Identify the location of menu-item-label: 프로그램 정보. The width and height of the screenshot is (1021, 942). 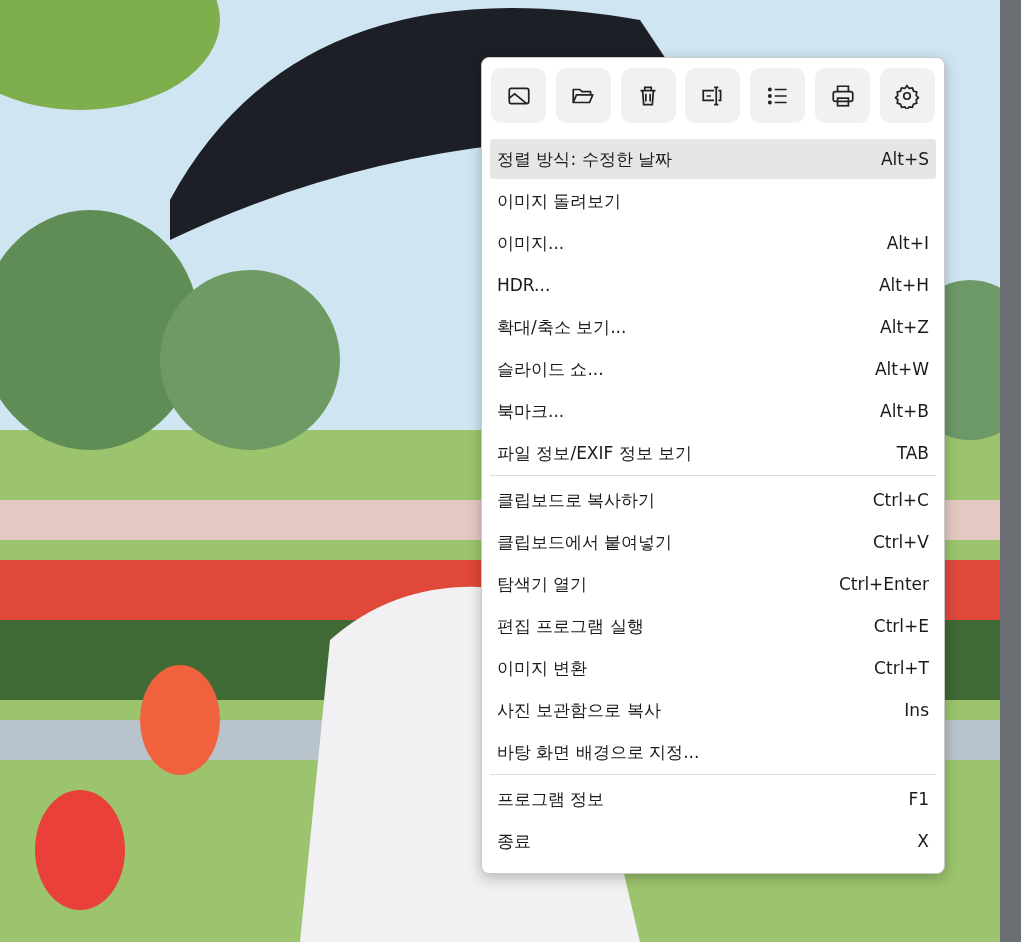
(551, 799).